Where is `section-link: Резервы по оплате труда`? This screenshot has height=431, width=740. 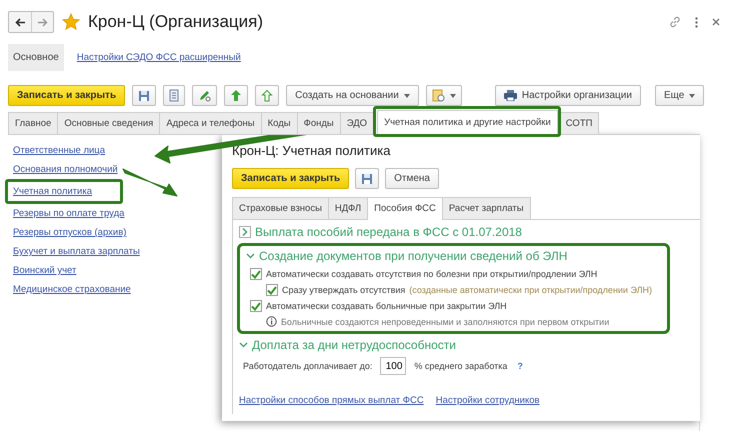
section-link: Резервы по оплате труда is located at coordinates (68, 213).